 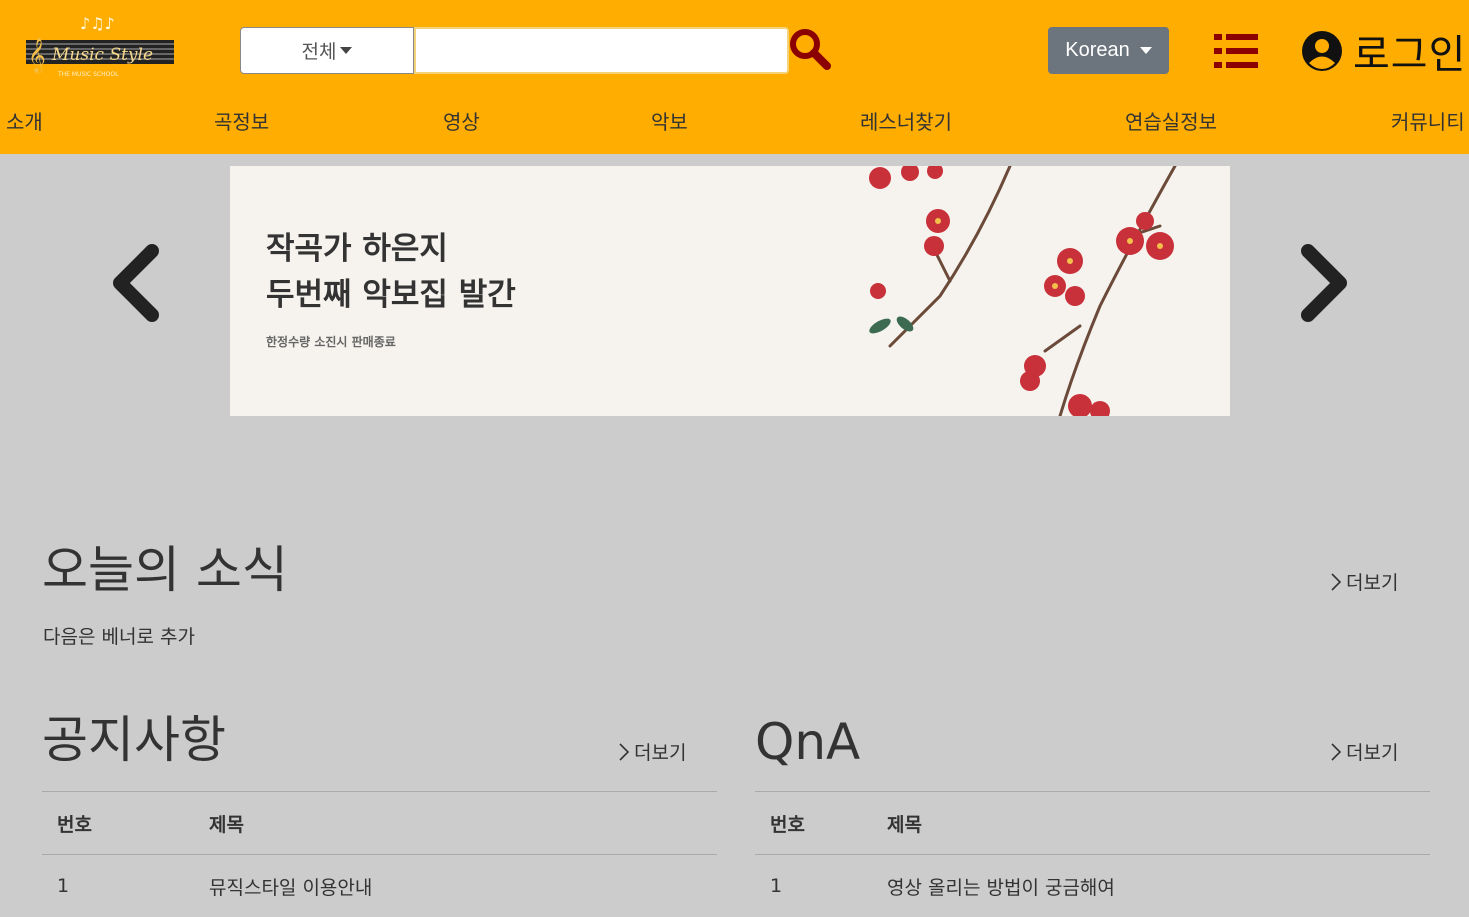 What do you see at coordinates (1322, 51) in the screenshot?
I see `user-circle-icon` at bounding box center [1322, 51].